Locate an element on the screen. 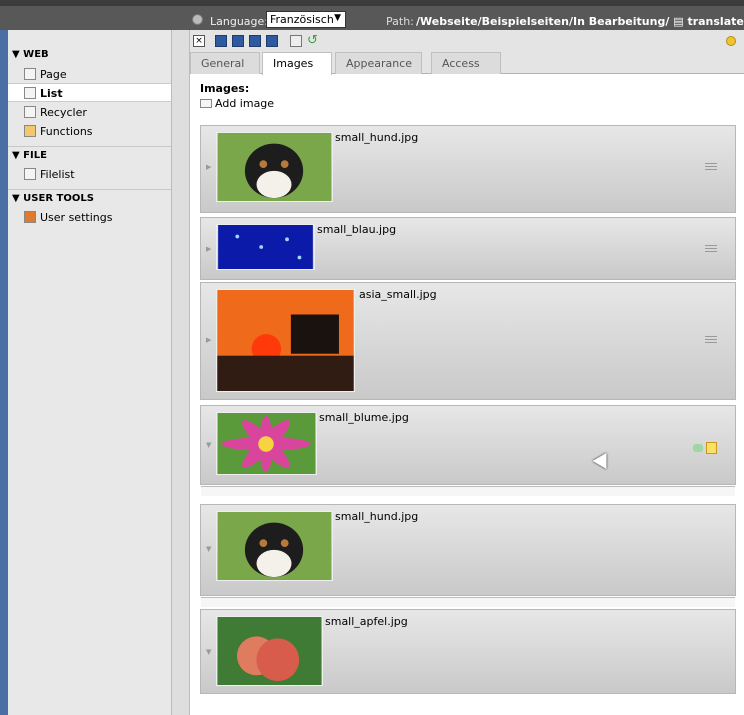 The width and height of the screenshot is (744, 715). sidebar-item-page: Page is located at coordinates (89, 74).